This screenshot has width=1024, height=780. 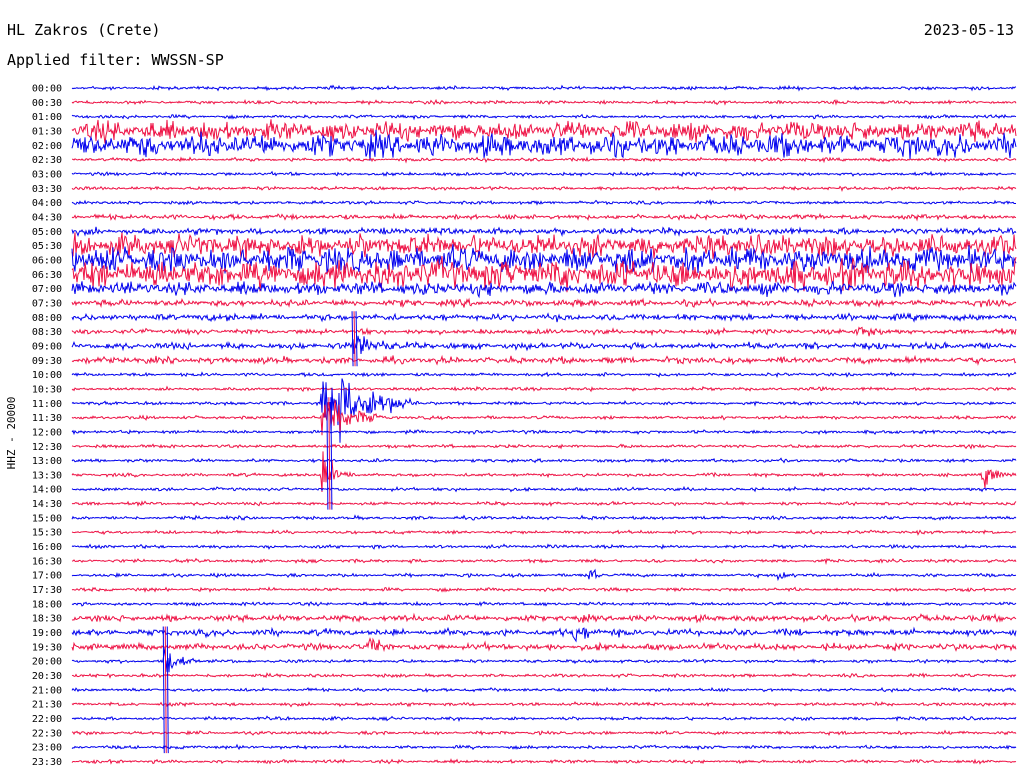 What do you see at coordinates (47, 332) in the screenshot?
I see `row-time-label: 08:30` at bounding box center [47, 332].